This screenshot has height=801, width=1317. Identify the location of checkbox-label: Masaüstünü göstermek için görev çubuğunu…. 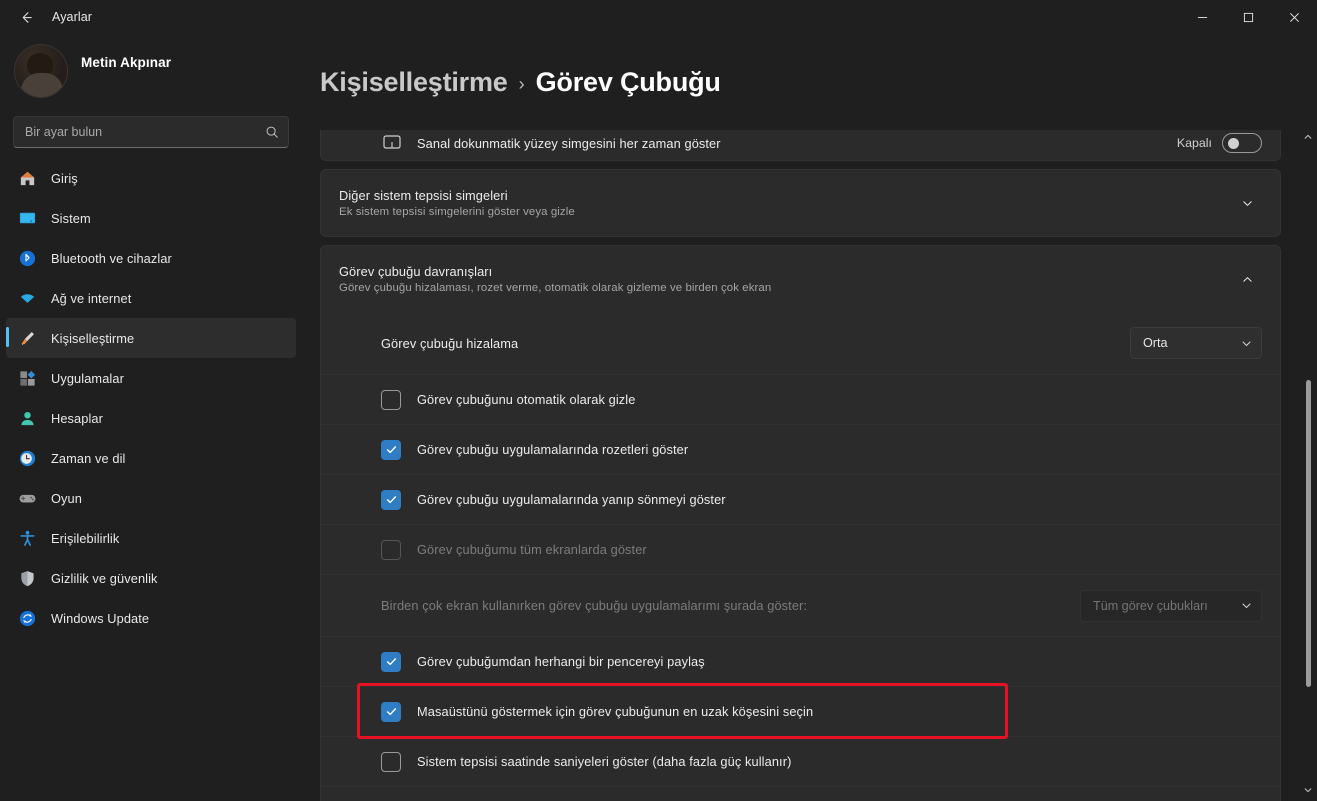
(615, 711).